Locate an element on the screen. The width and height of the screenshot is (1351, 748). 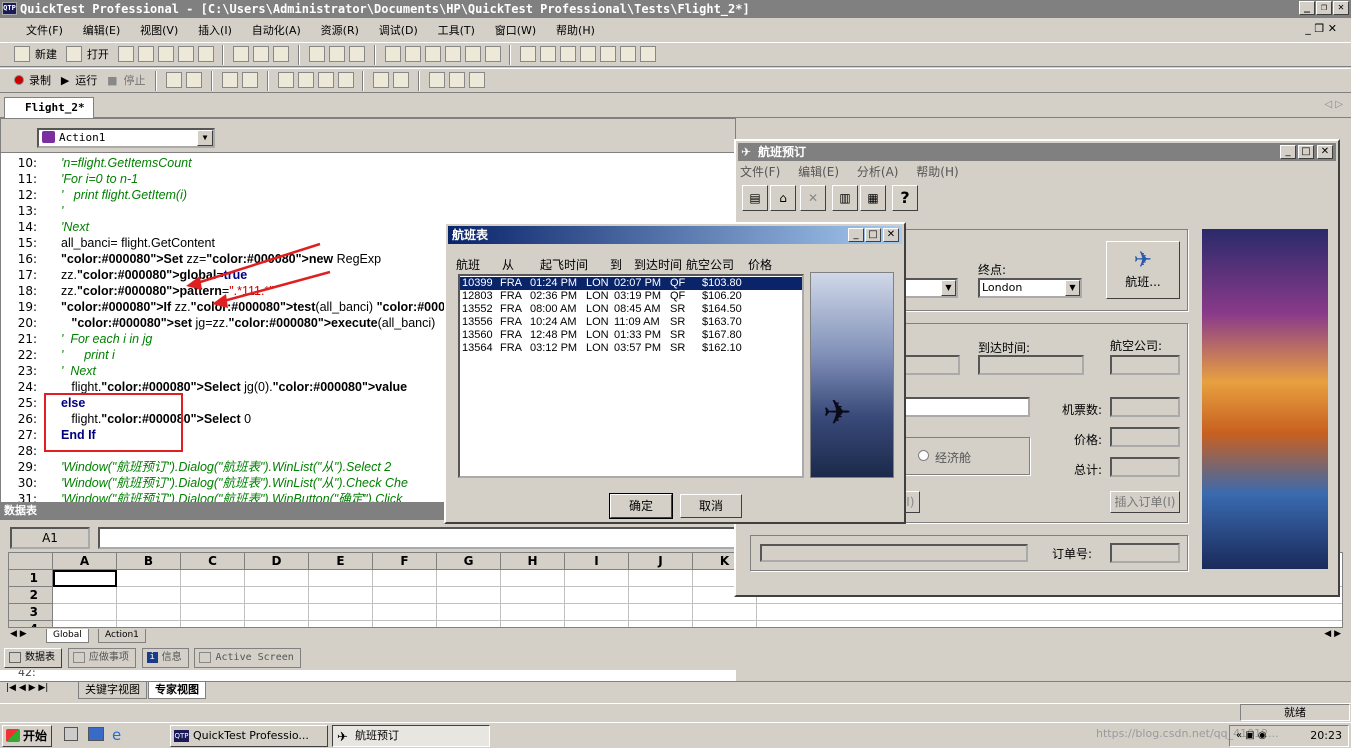
grid-icon is located at coordinates (588, 54).